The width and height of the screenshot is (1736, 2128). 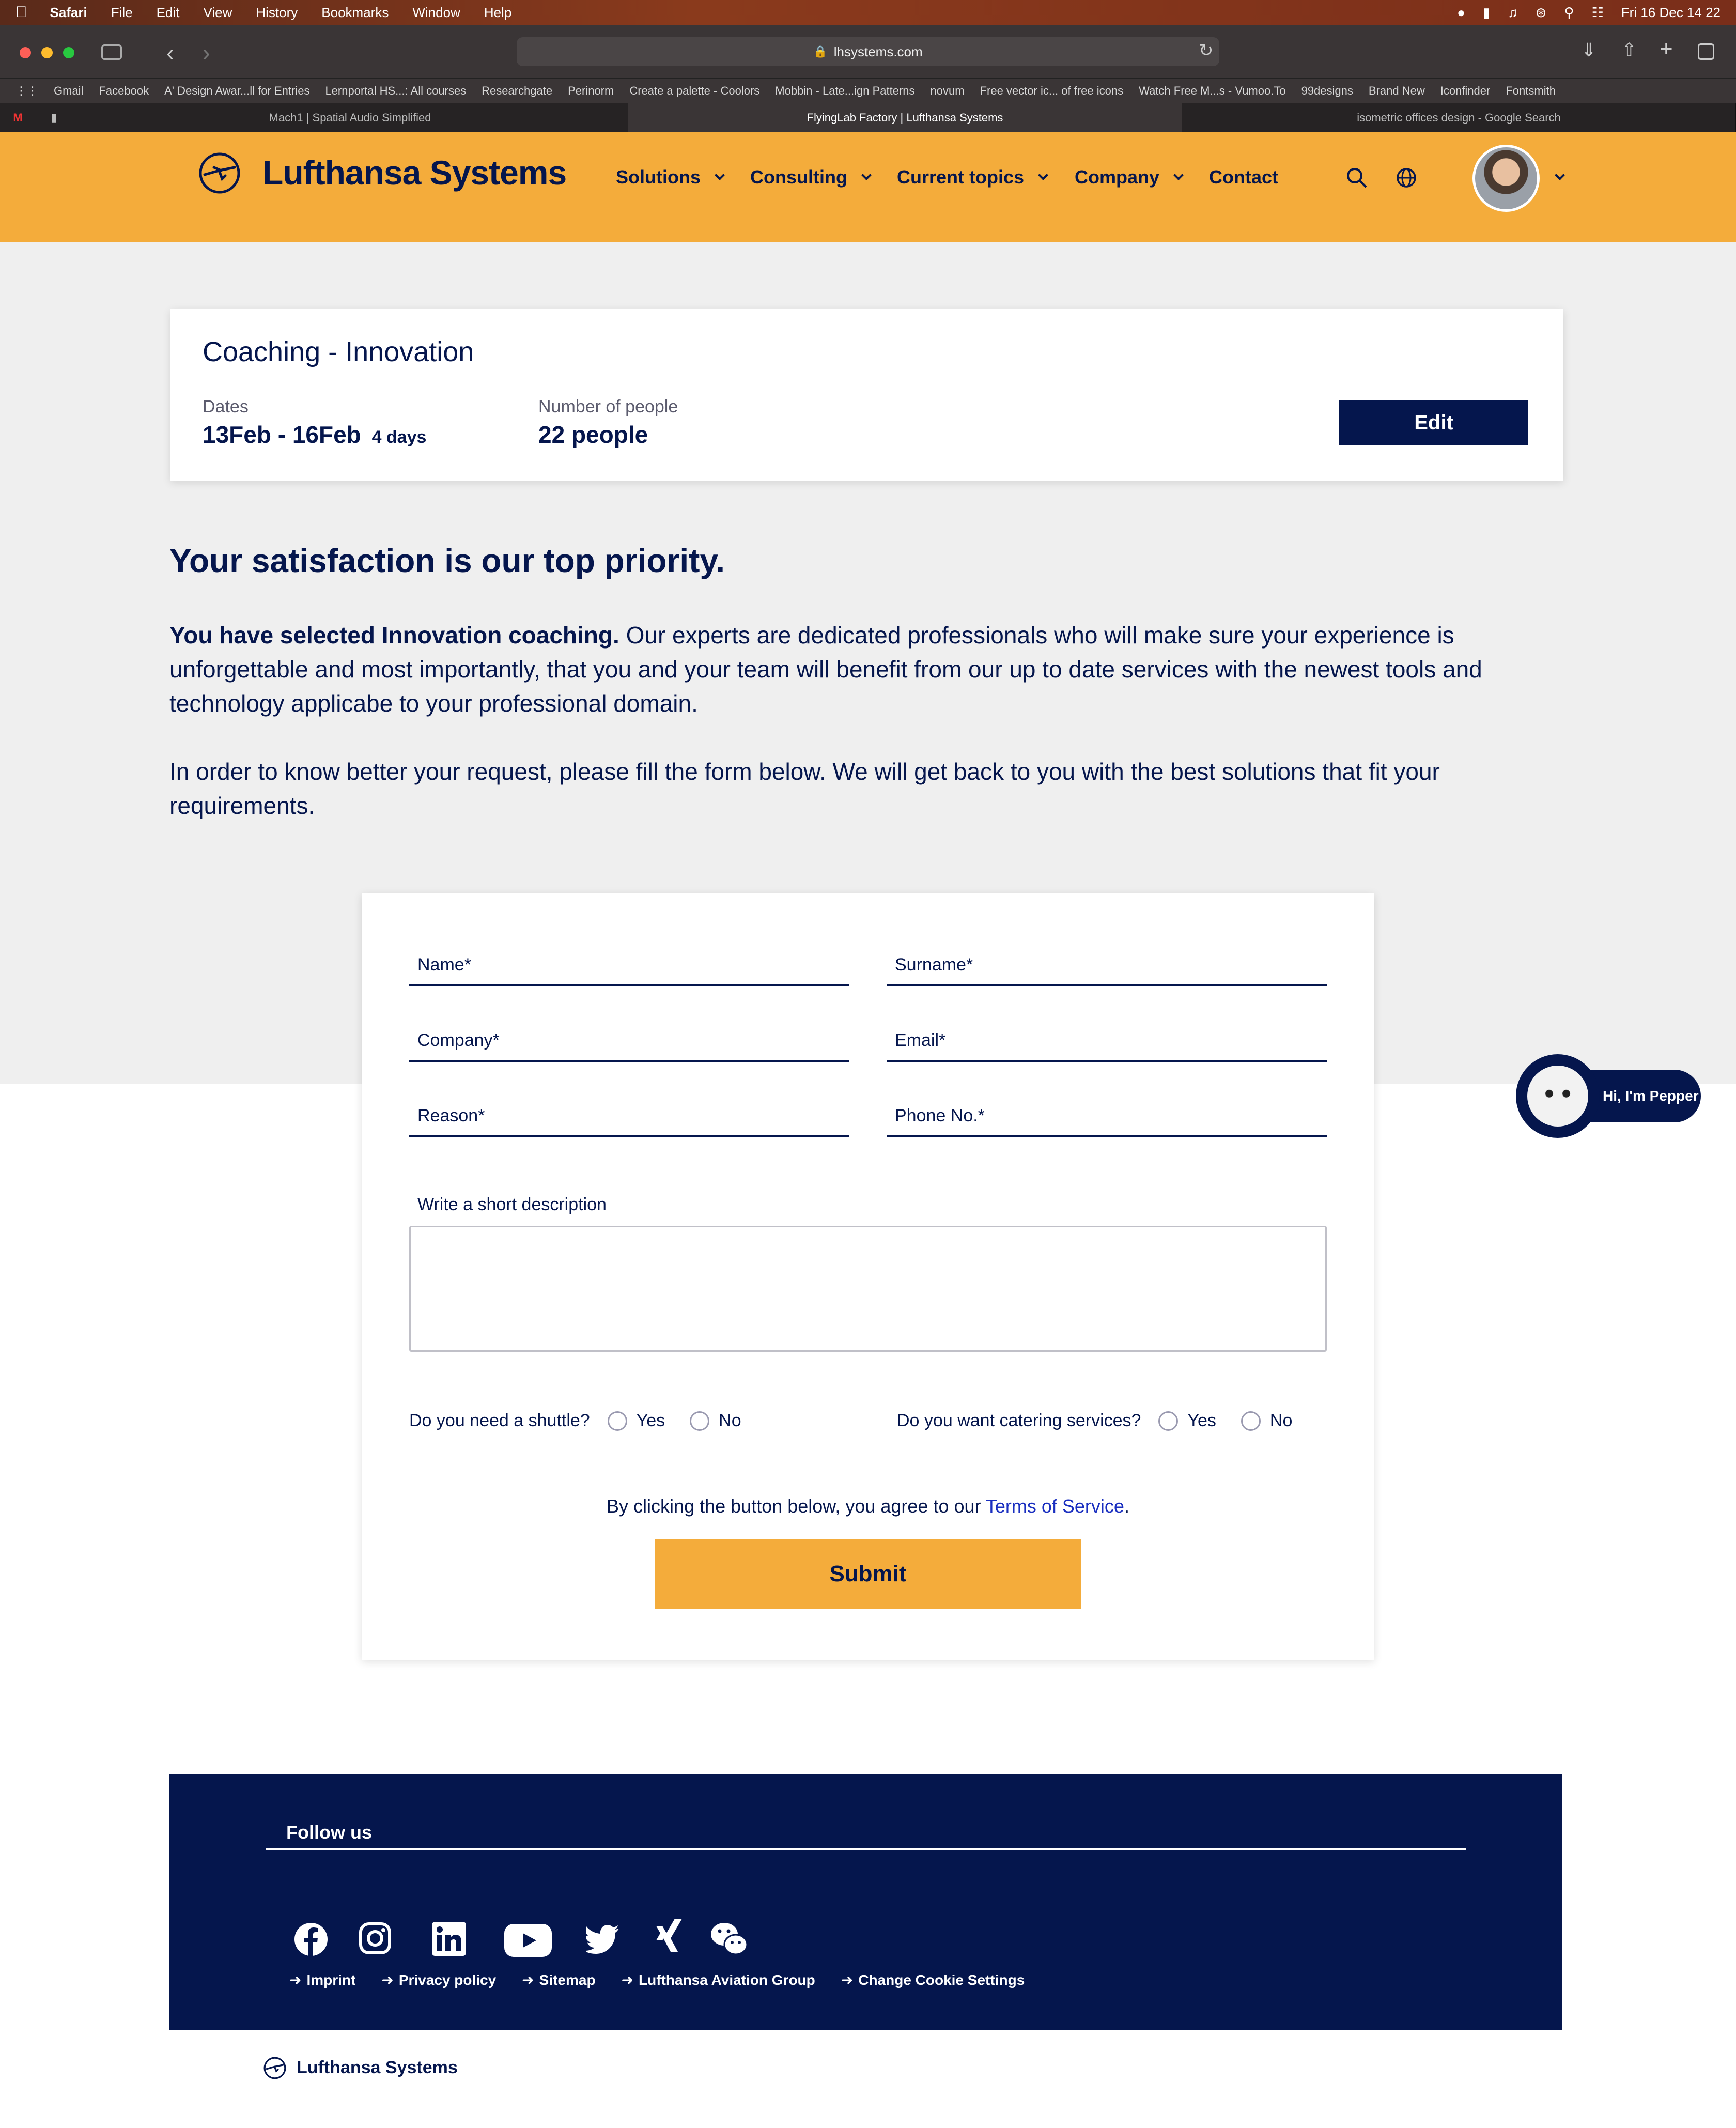 I want to click on bookmark-item: Iconfinder, so click(x=1466, y=91).